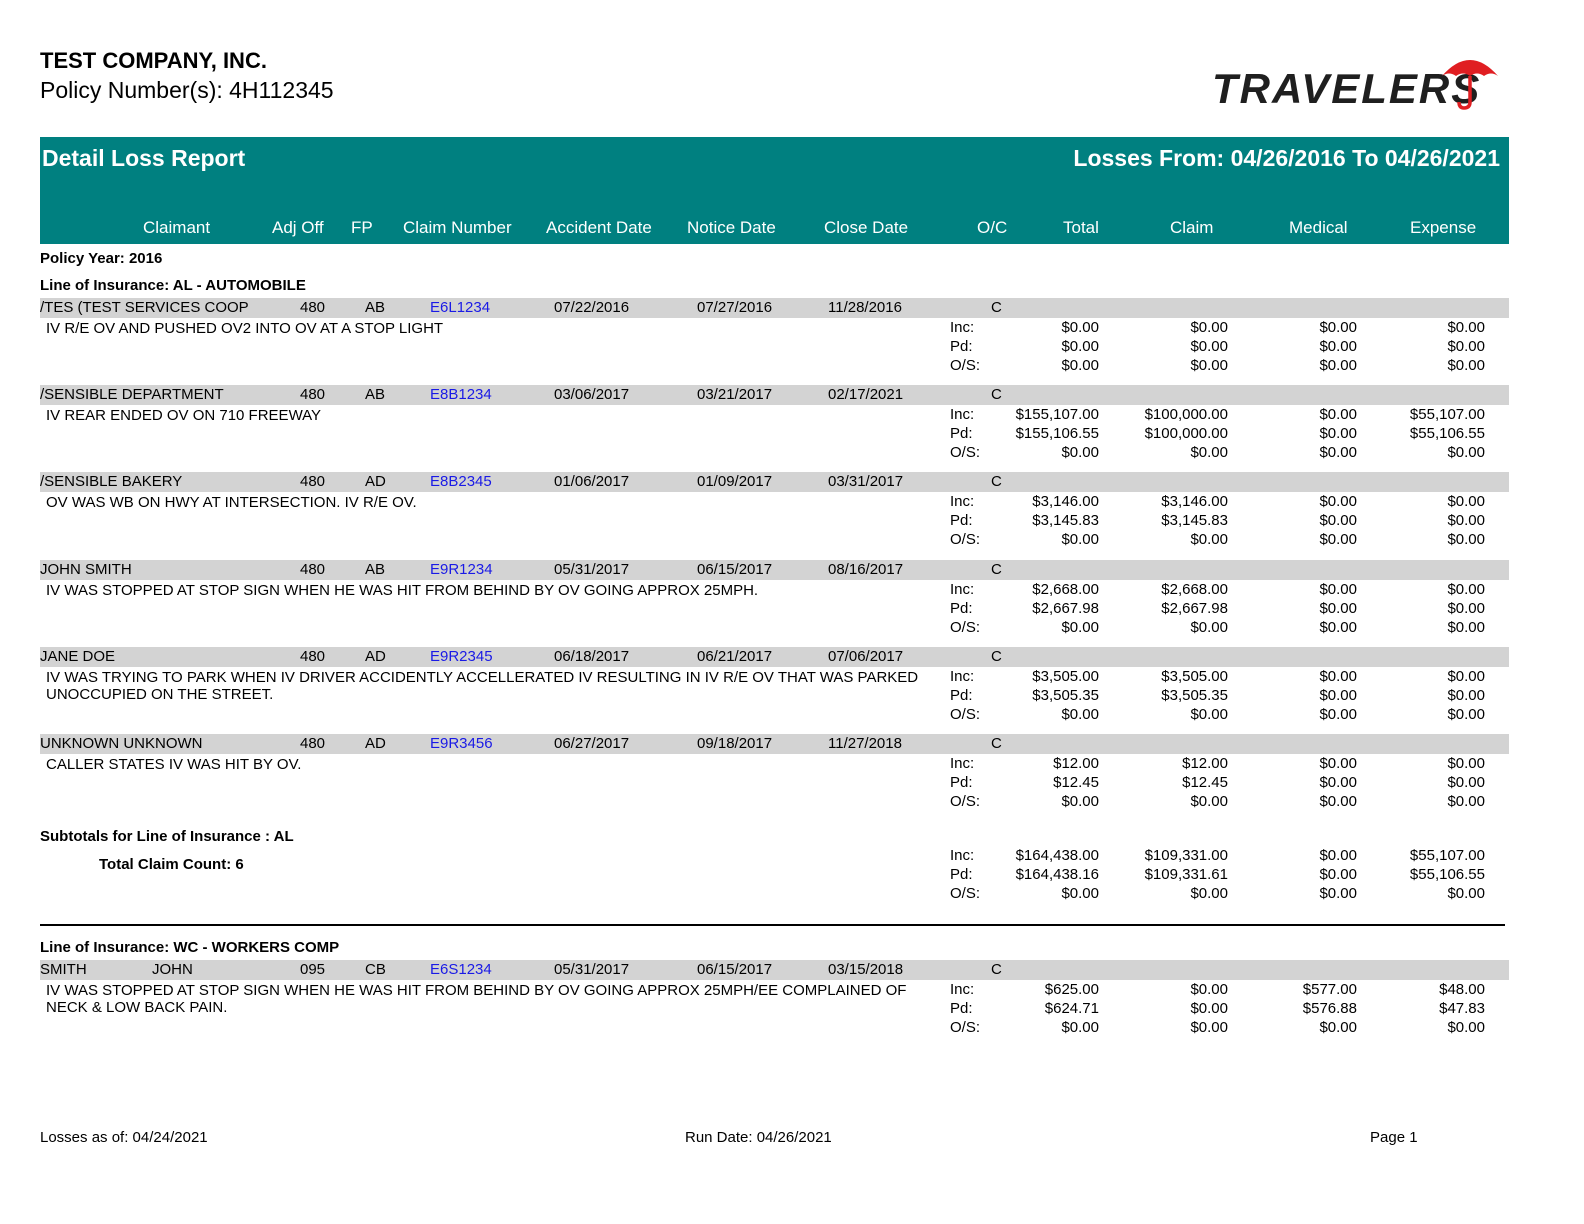 The image size is (1584, 1224). What do you see at coordinates (731, 227) in the screenshot?
I see `col-notice-date: Notice Date` at bounding box center [731, 227].